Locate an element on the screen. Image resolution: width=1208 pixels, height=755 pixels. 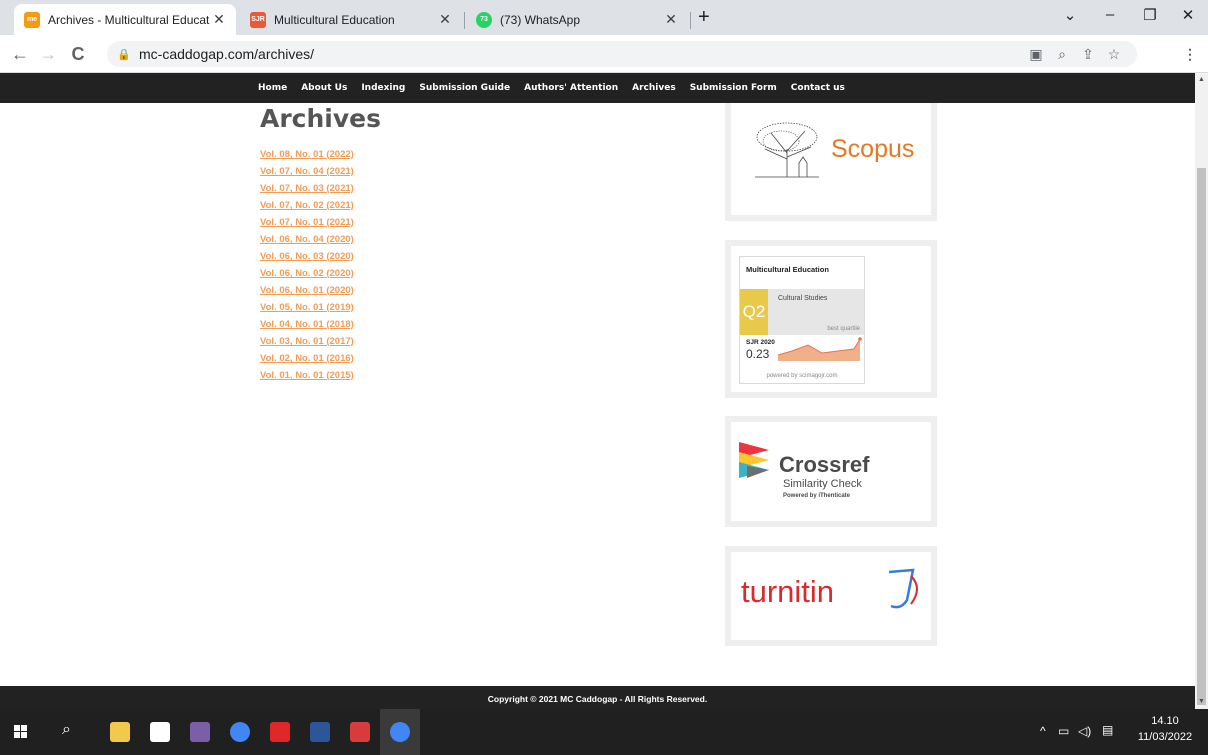
nav-authors-attention: Authors' Attention is located at coordinates (571, 88).